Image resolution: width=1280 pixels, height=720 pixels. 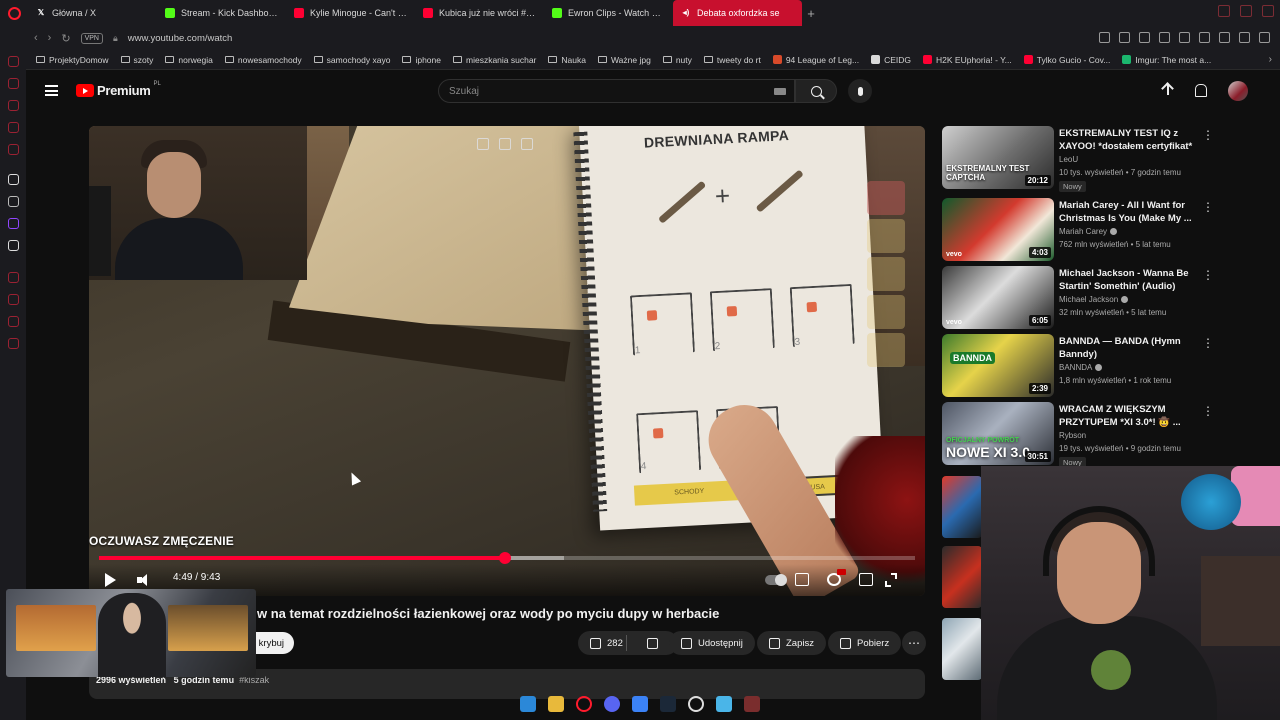 I want to click on browser-tab: Kylie Minogue - Can't Ge, so click(x=350, y=13).